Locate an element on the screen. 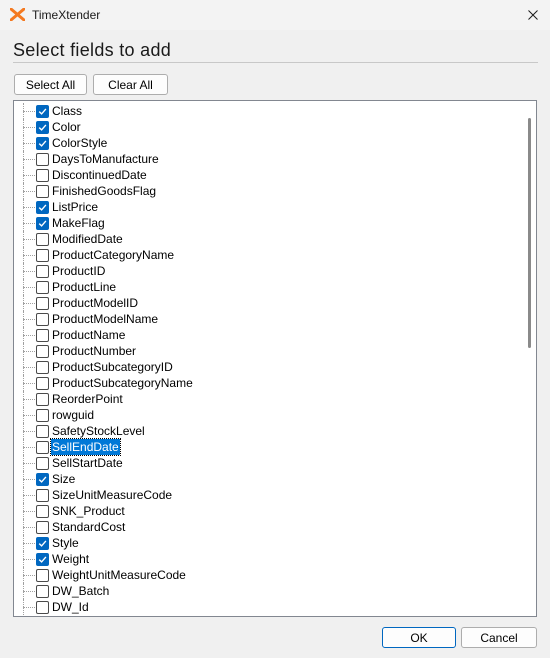  field-row: DaysToManufacture is located at coordinates (269, 159).